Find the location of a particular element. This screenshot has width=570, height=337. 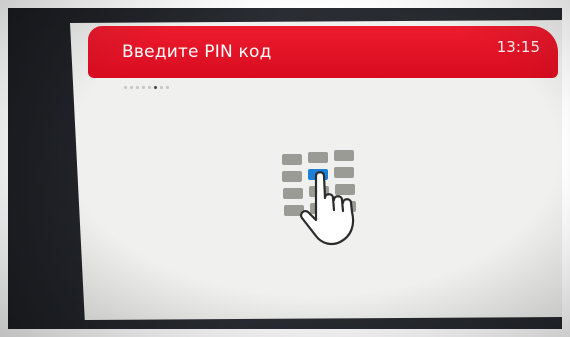

pin-keypad-touch-icon is located at coordinates (338, 196).